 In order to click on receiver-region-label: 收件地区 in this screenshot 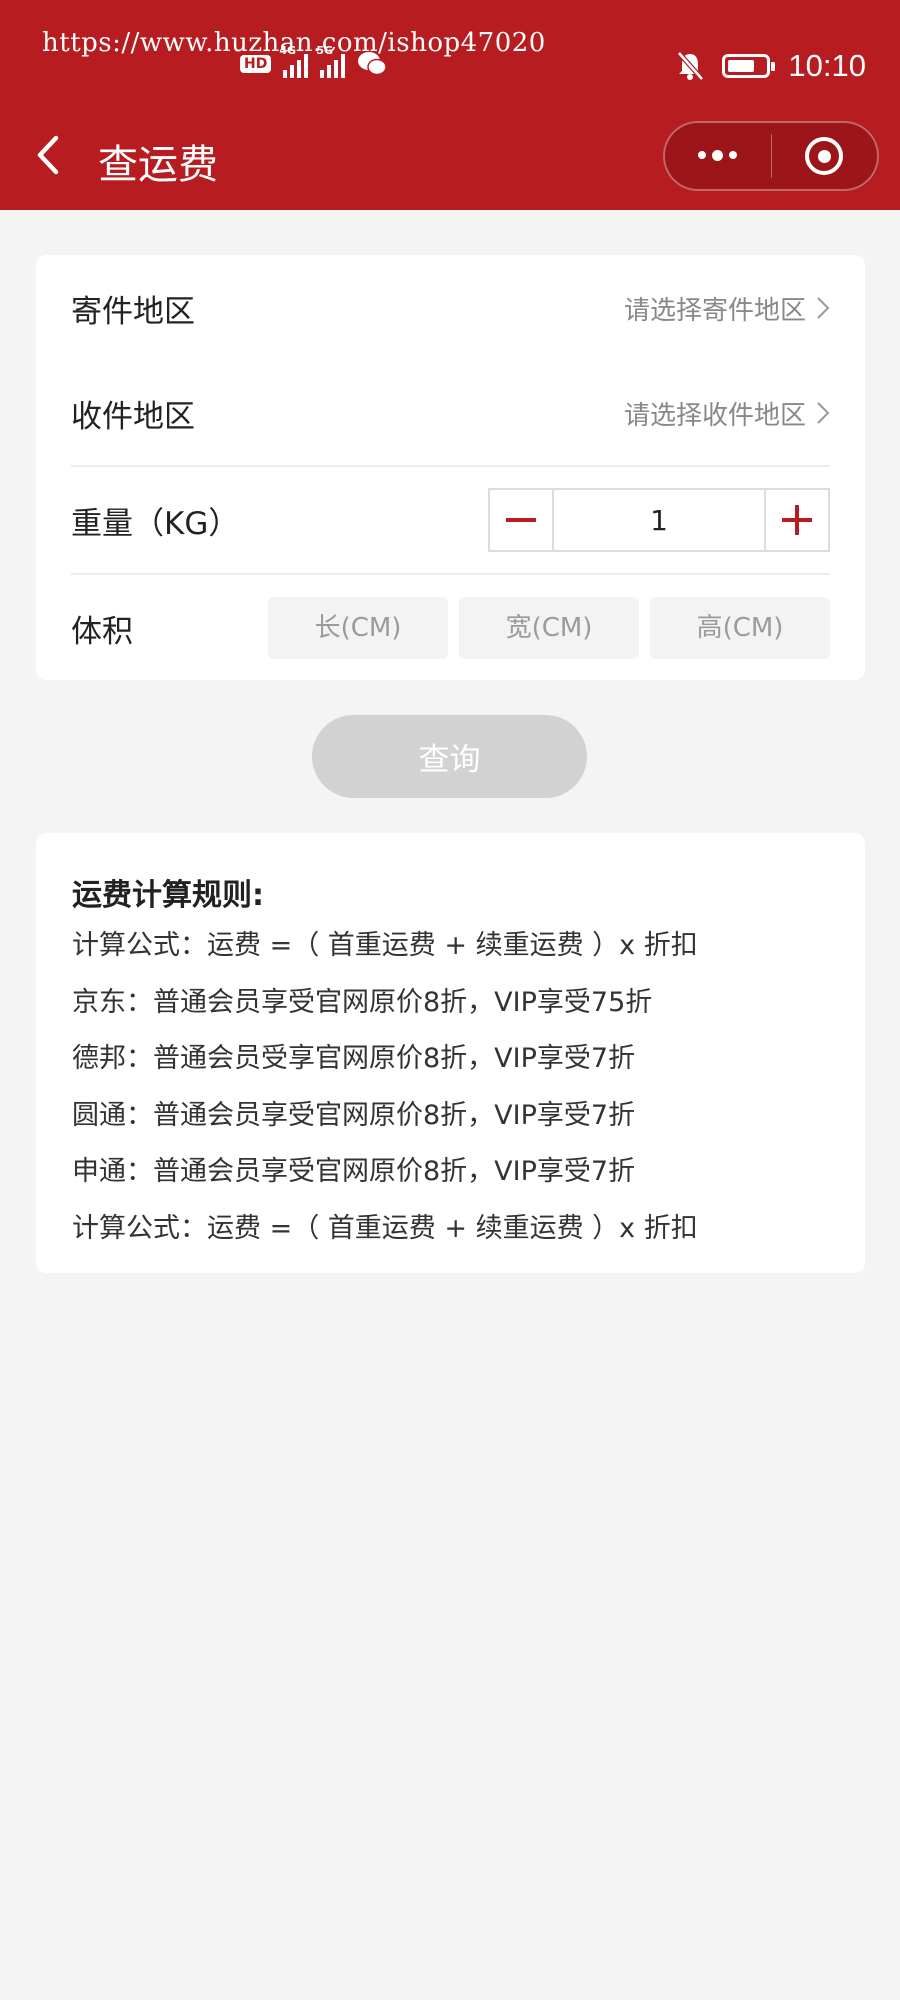, I will do `click(133, 416)`.